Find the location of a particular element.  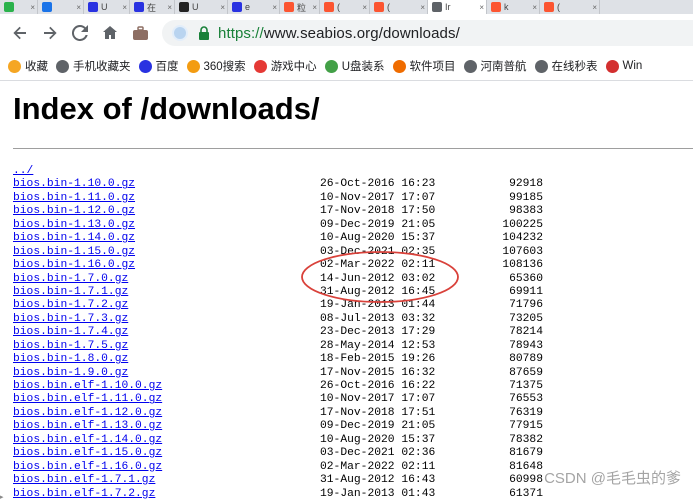

file-link: bios.bin-1.15.0.gz is located at coordinates (74, 252).